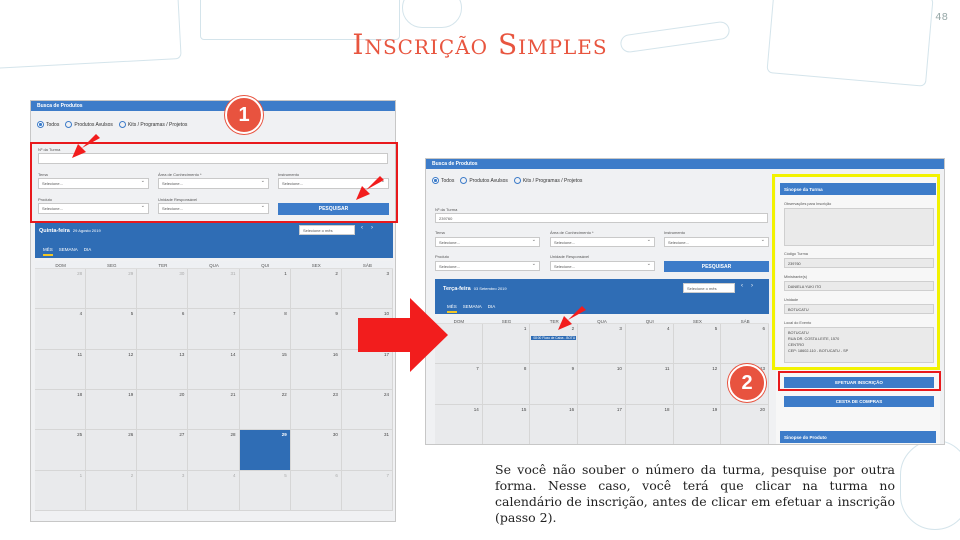 The width and height of the screenshot is (960, 540). Describe the element at coordinates (61, 450) in the screenshot. I see `calendar-day-cell: 25` at that location.